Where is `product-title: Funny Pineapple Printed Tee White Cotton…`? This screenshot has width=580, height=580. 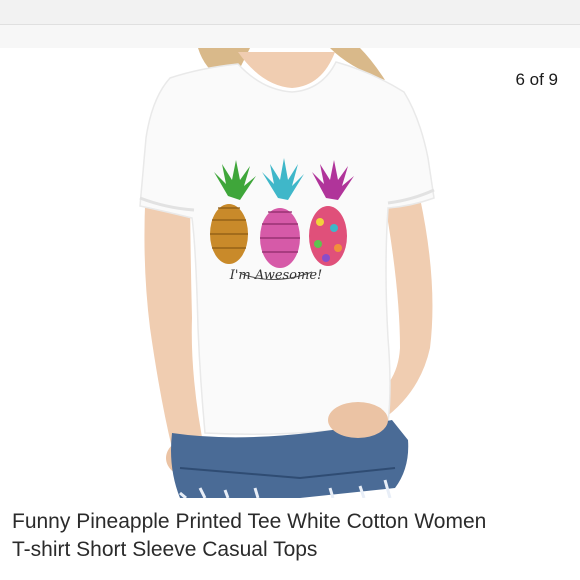 product-title: Funny Pineapple Printed Tee White Cotton… is located at coordinates (292, 536).